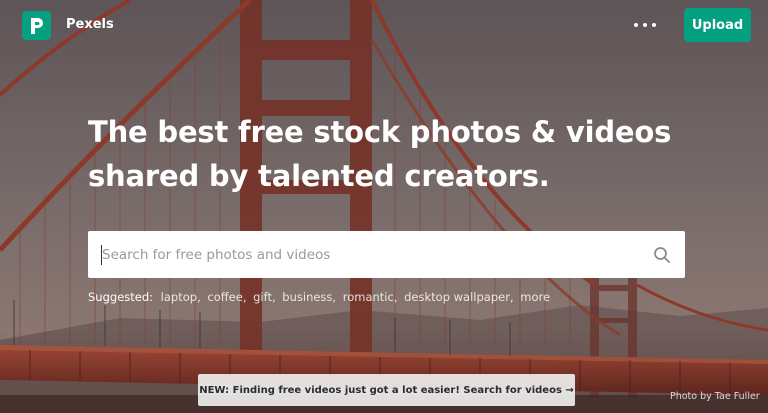 The image size is (768, 413). What do you see at coordinates (717, 25) in the screenshot?
I see `upload-button: Upload` at bounding box center [717, 25].